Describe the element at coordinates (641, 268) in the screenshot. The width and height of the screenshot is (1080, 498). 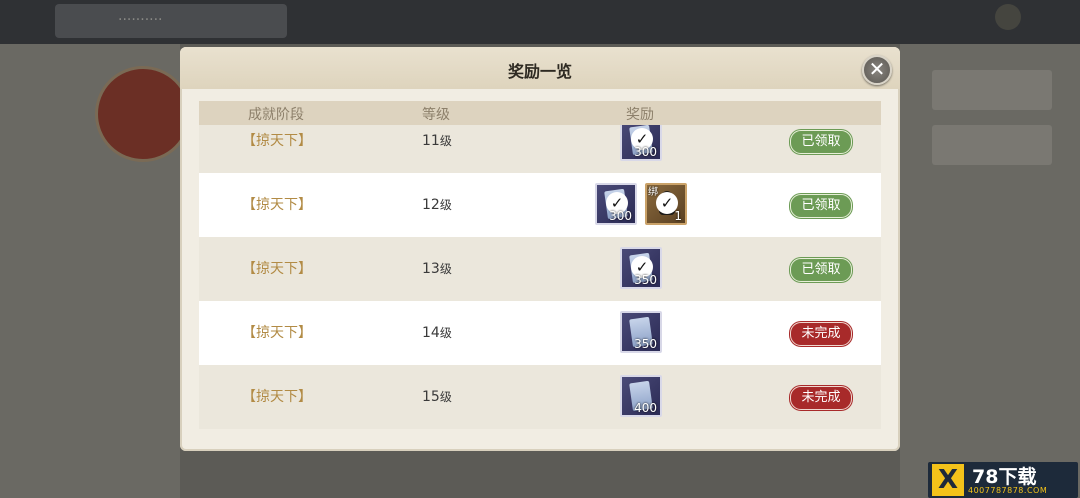
I see `scroll-item-icon: ✓ 350` at that location.